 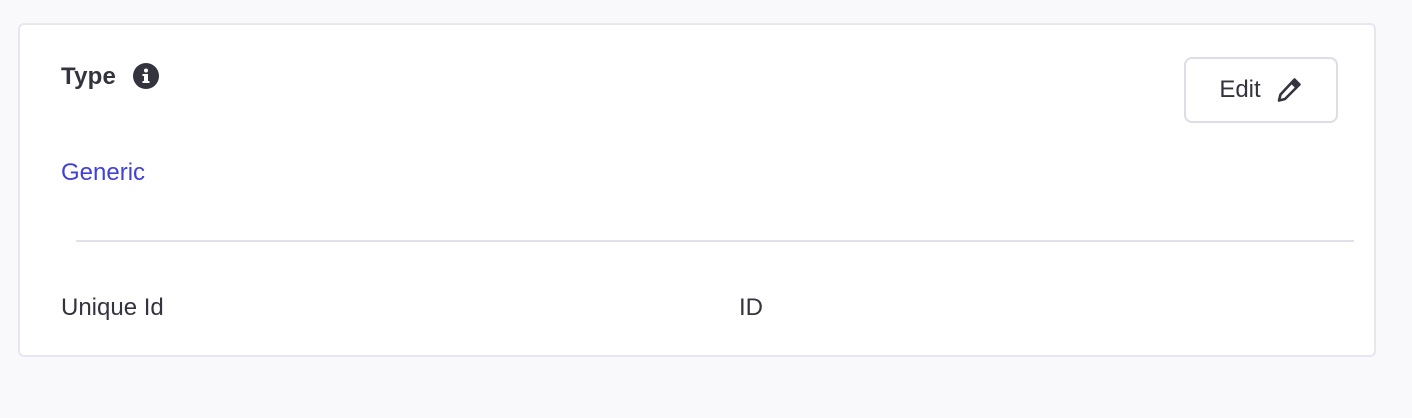 What do you see at coordinates (715, 241) in the screenshot?
I see `divider` at bounding box center [715, 241].